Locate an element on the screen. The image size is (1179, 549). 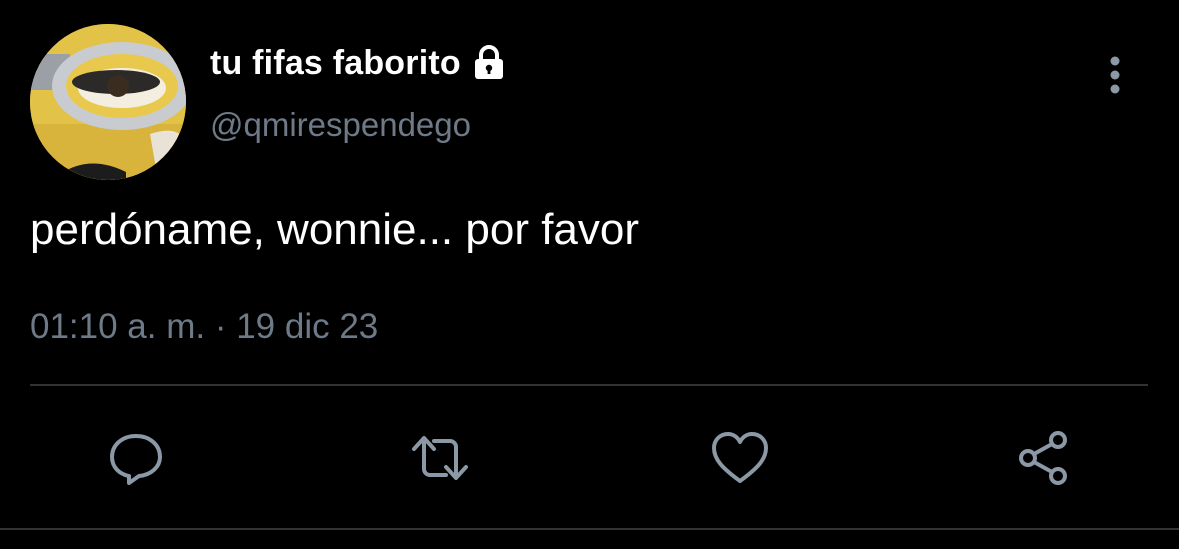
bottom-divider is located at coordinates (589, 529).